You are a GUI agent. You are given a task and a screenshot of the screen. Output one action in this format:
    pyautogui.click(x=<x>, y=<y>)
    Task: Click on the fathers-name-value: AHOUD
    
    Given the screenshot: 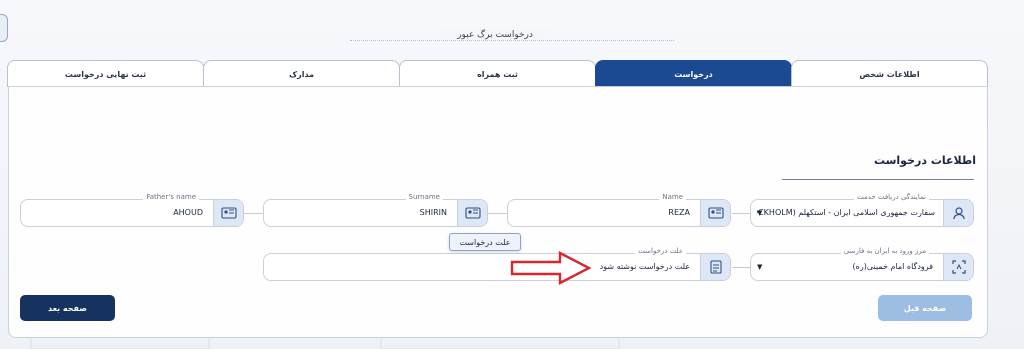 What is the action you would take?
    pyautogui.click(x=188, y=212)
    